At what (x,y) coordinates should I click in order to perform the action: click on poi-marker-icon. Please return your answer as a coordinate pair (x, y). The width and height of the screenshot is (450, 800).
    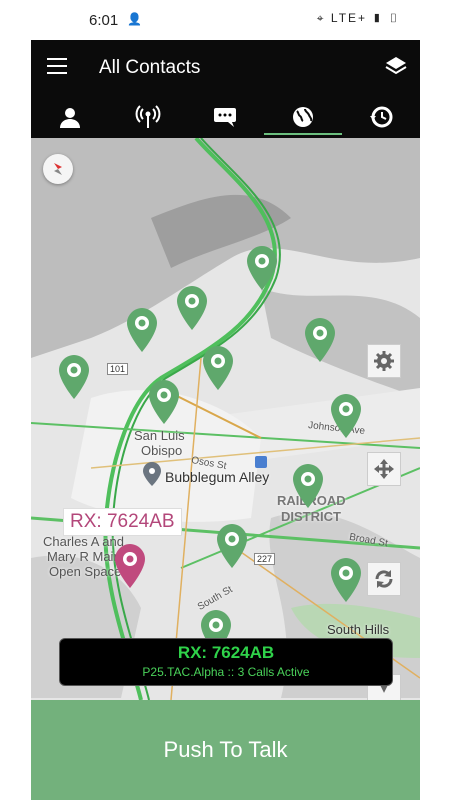
    Looking at the image, I should click on (152, 474).